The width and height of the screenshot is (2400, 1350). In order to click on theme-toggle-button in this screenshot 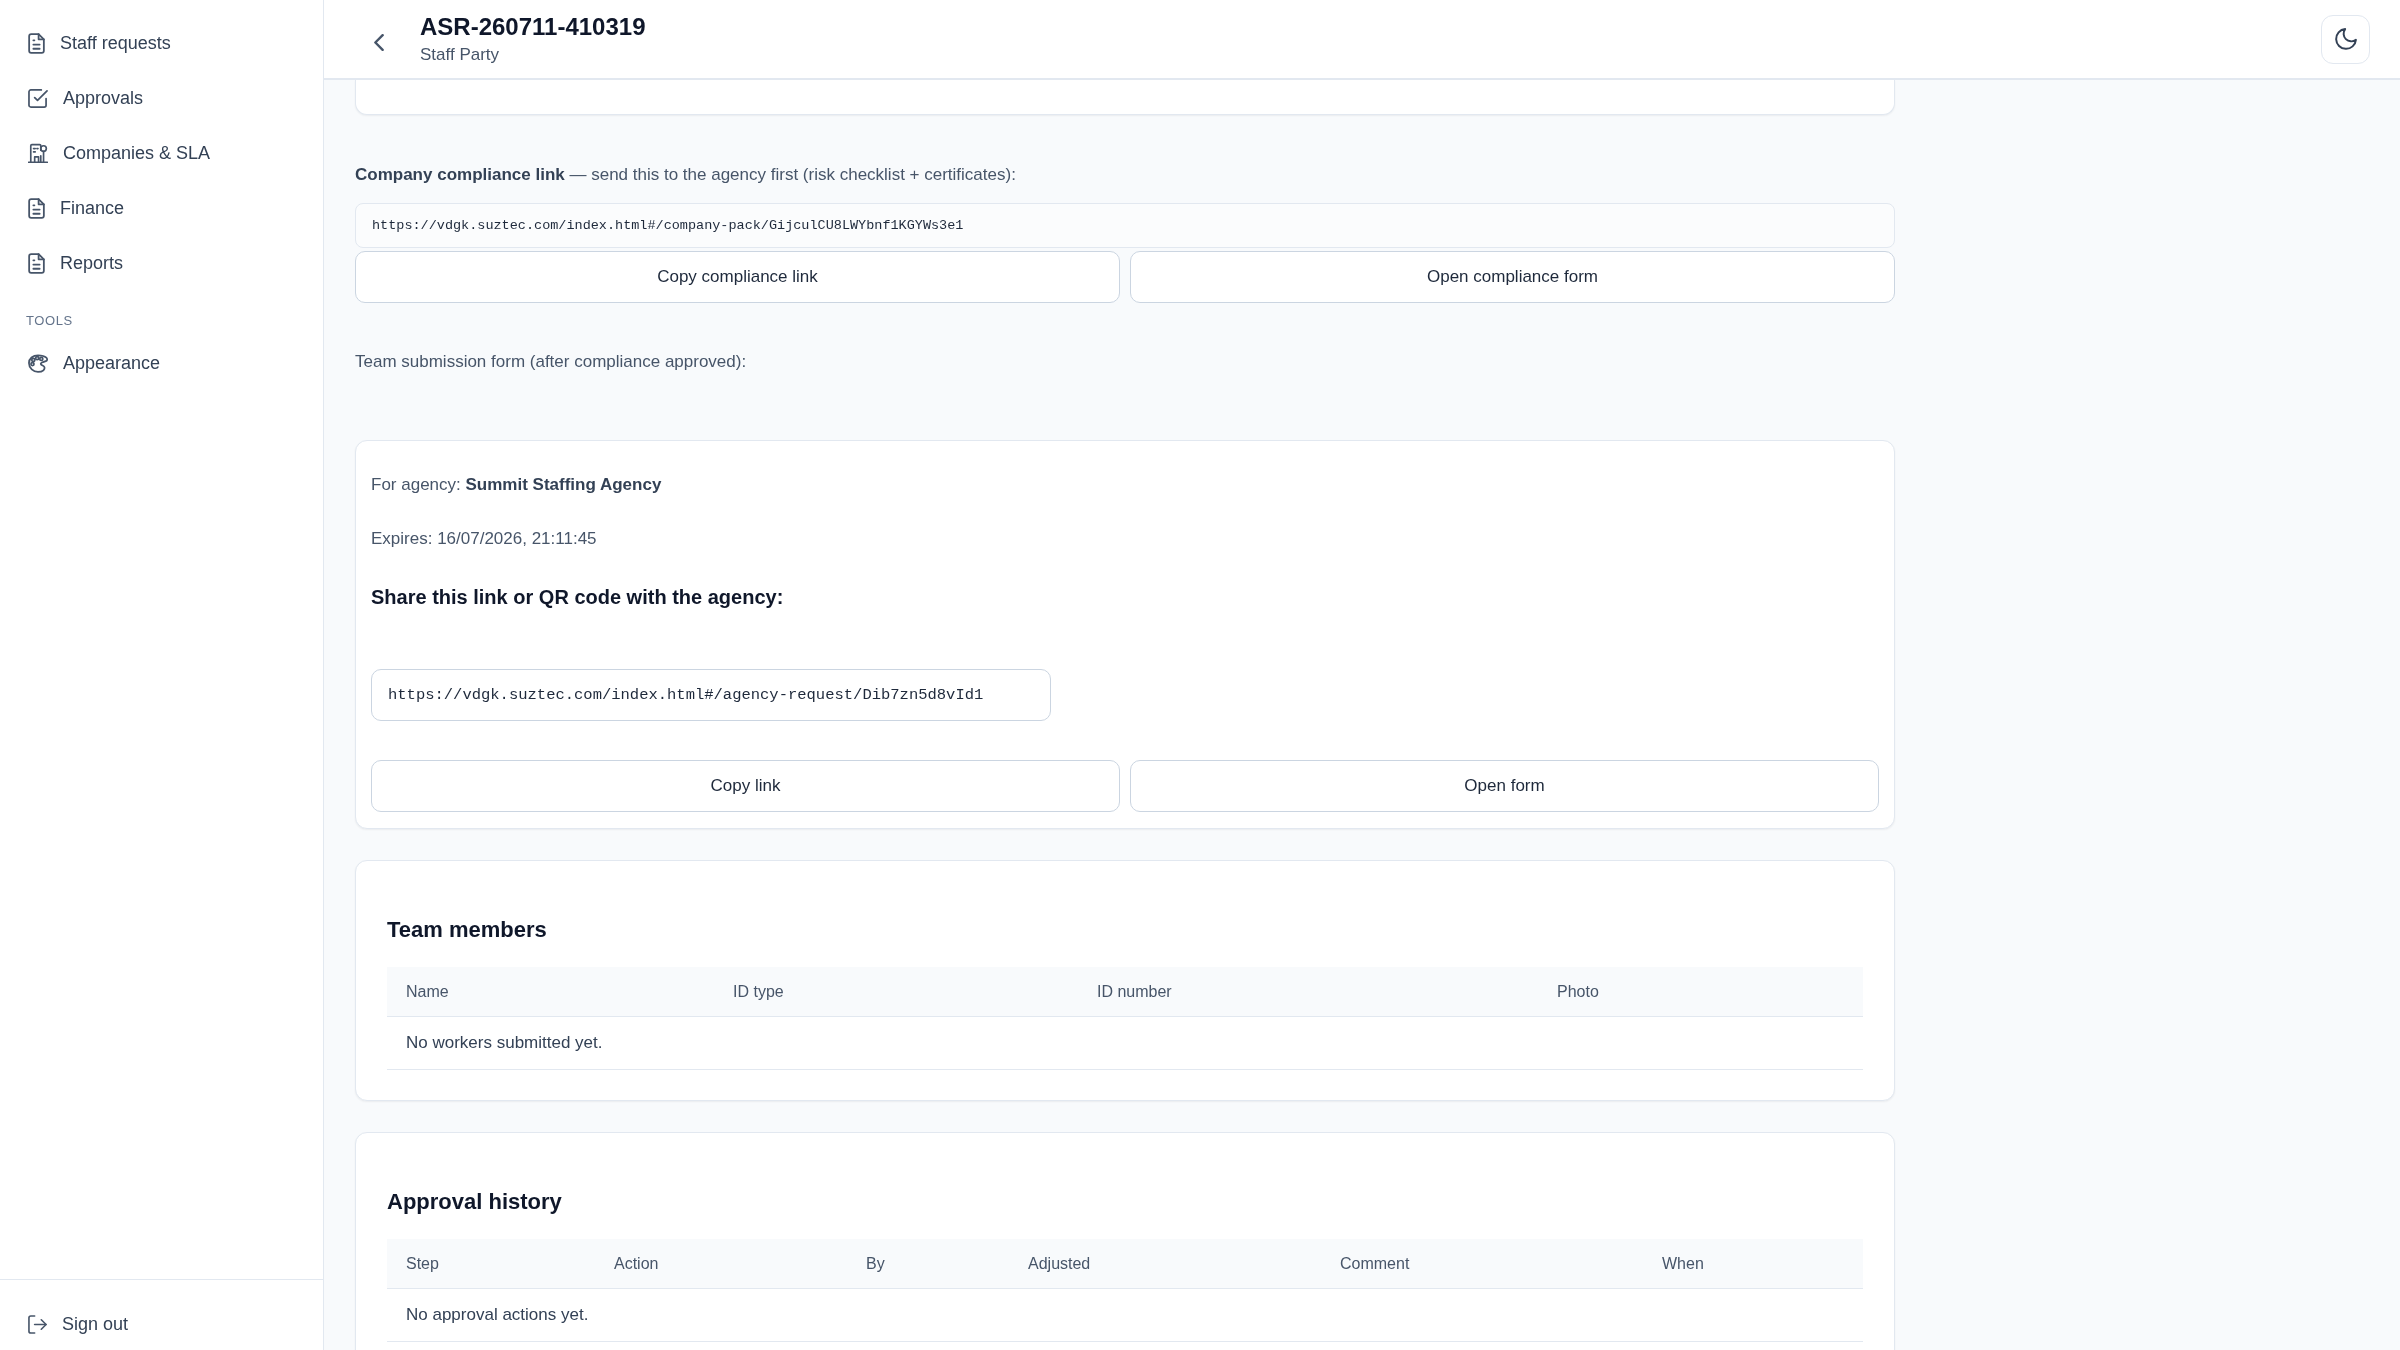, I will do `click(2345, 39)`.